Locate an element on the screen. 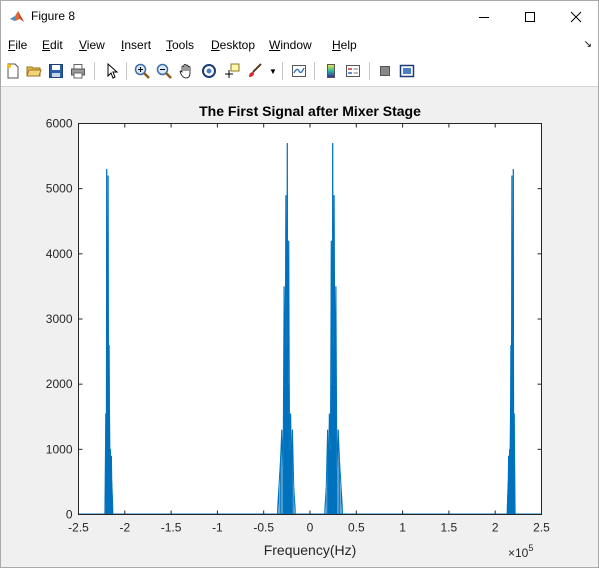  close-icon is located at coordinates (576, 17).